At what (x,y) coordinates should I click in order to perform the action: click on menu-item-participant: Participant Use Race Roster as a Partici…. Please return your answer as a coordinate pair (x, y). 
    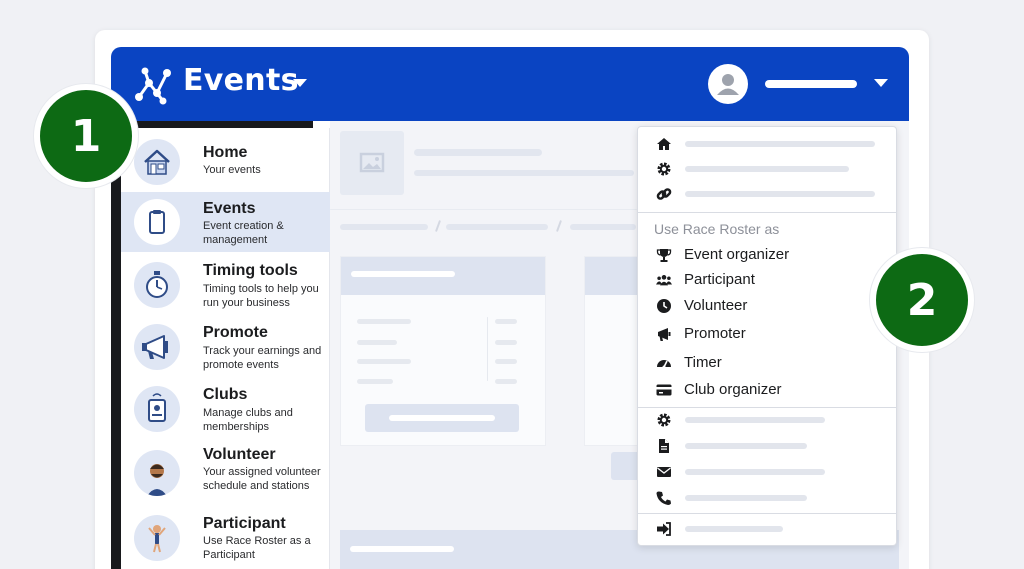
    Looking at the image, I should click on (225, 540).